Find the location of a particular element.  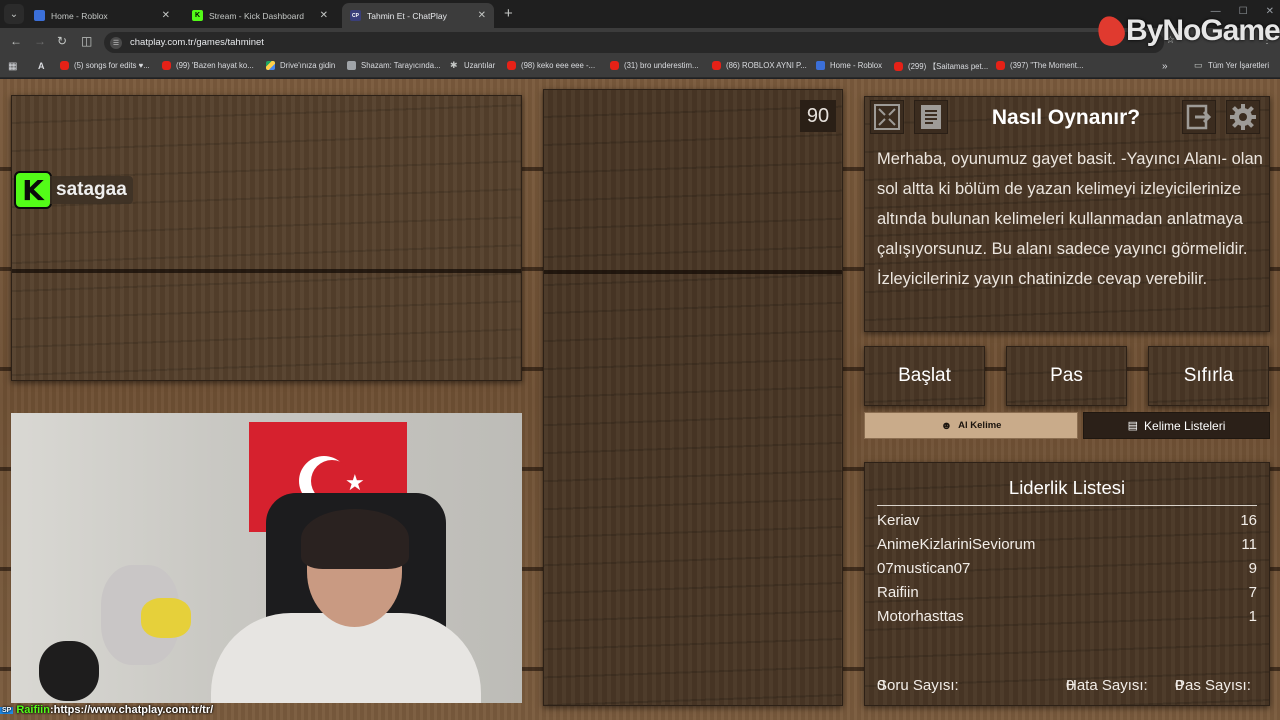

shazam-icon is located at coordinates (351, 65).